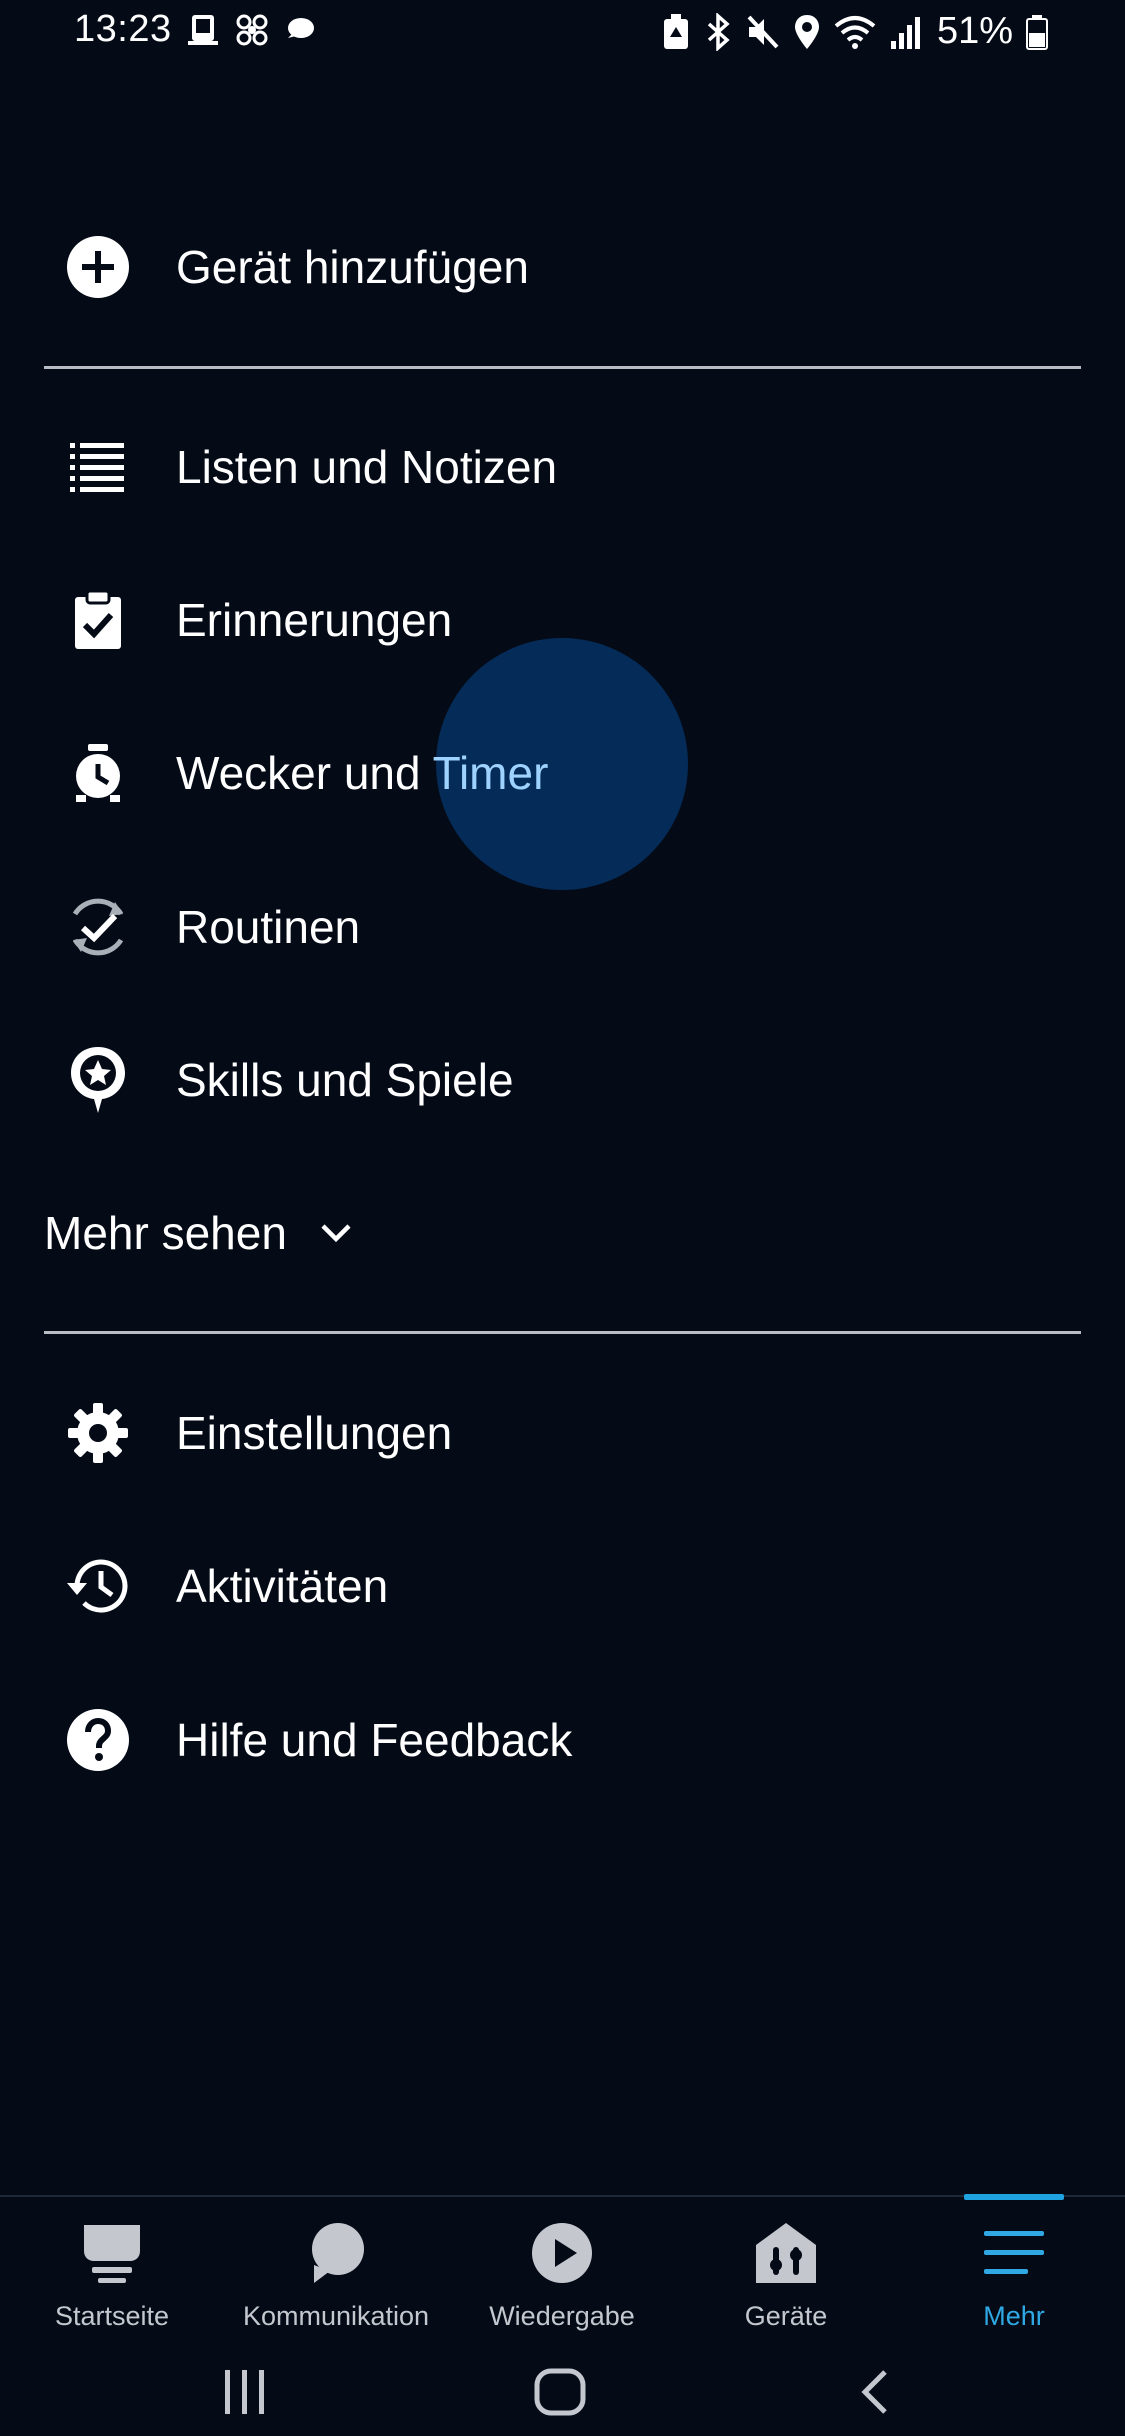 The width and height of the screenshot is (1125, 2436). What do you see at coordinates (562, 773) in the screenshot?
I see `menu-item-alarms-timers: Wecker und Timer` at bounding box center [562, 773].